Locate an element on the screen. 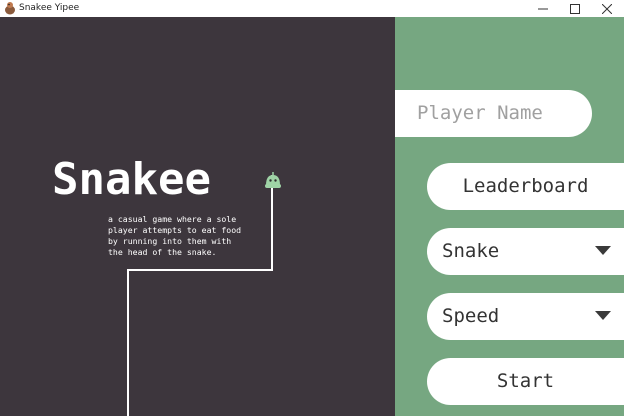 The height and width of the screenshot is (416, 624). player-name-field is located at coordinates (493, 113).